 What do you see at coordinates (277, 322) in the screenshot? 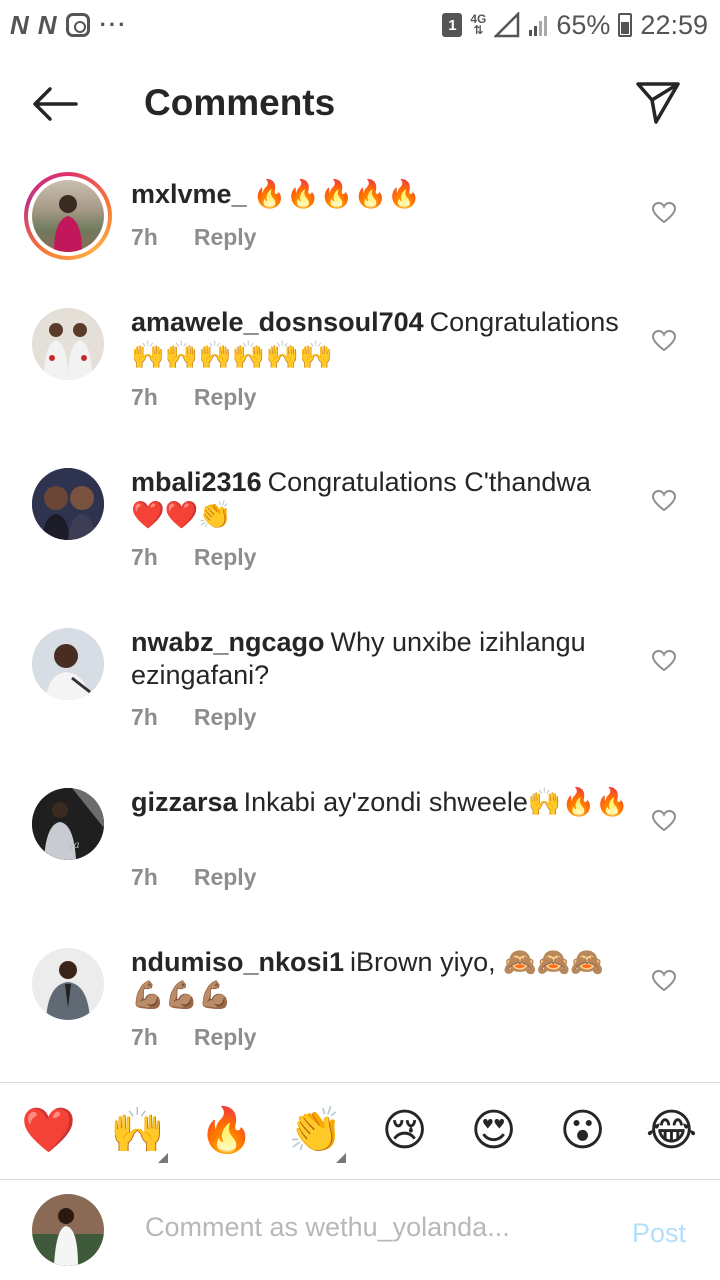
I see `comment-username: amawele_dosnsoul704` at bounding box center [277, 322].